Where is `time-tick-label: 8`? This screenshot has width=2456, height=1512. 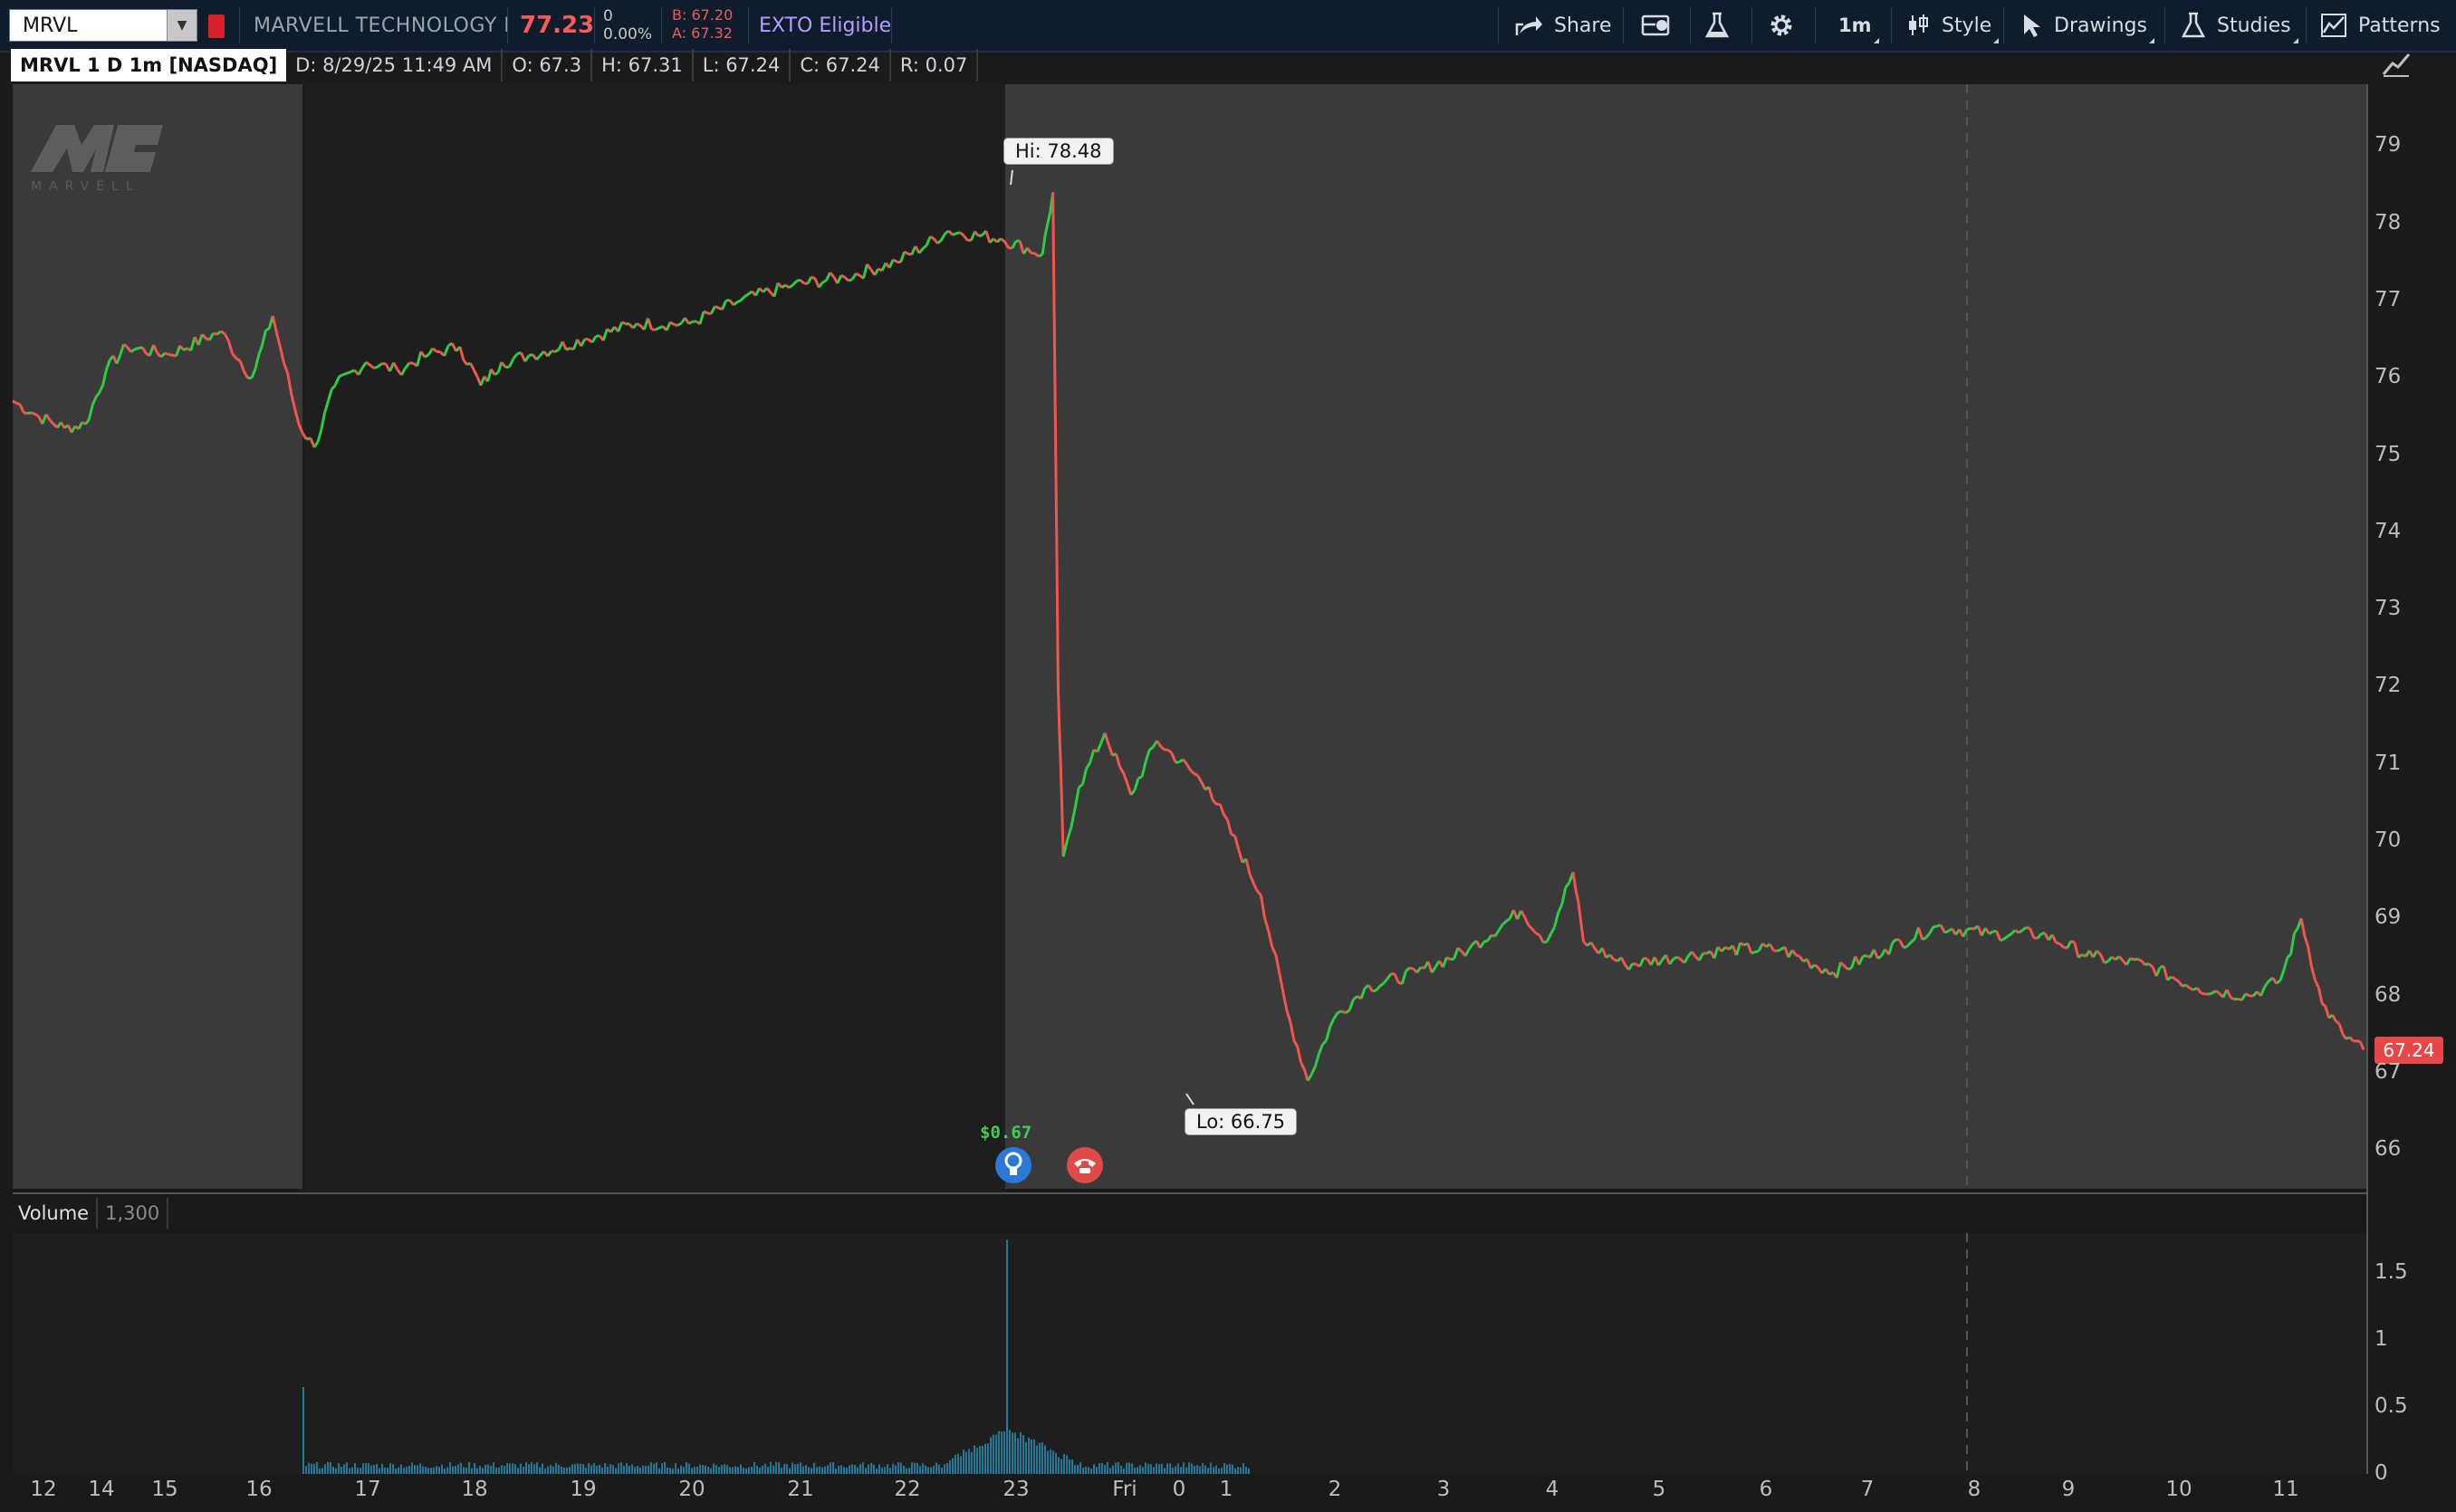 time-tick-label: 8 is located at coordinates (1974, 1489).